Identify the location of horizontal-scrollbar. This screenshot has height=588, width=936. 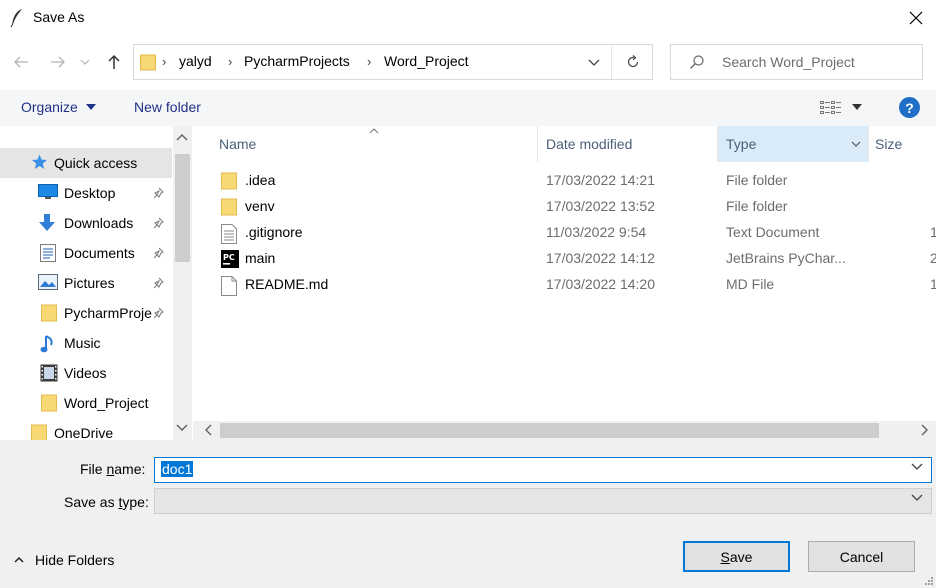
(564, 430).